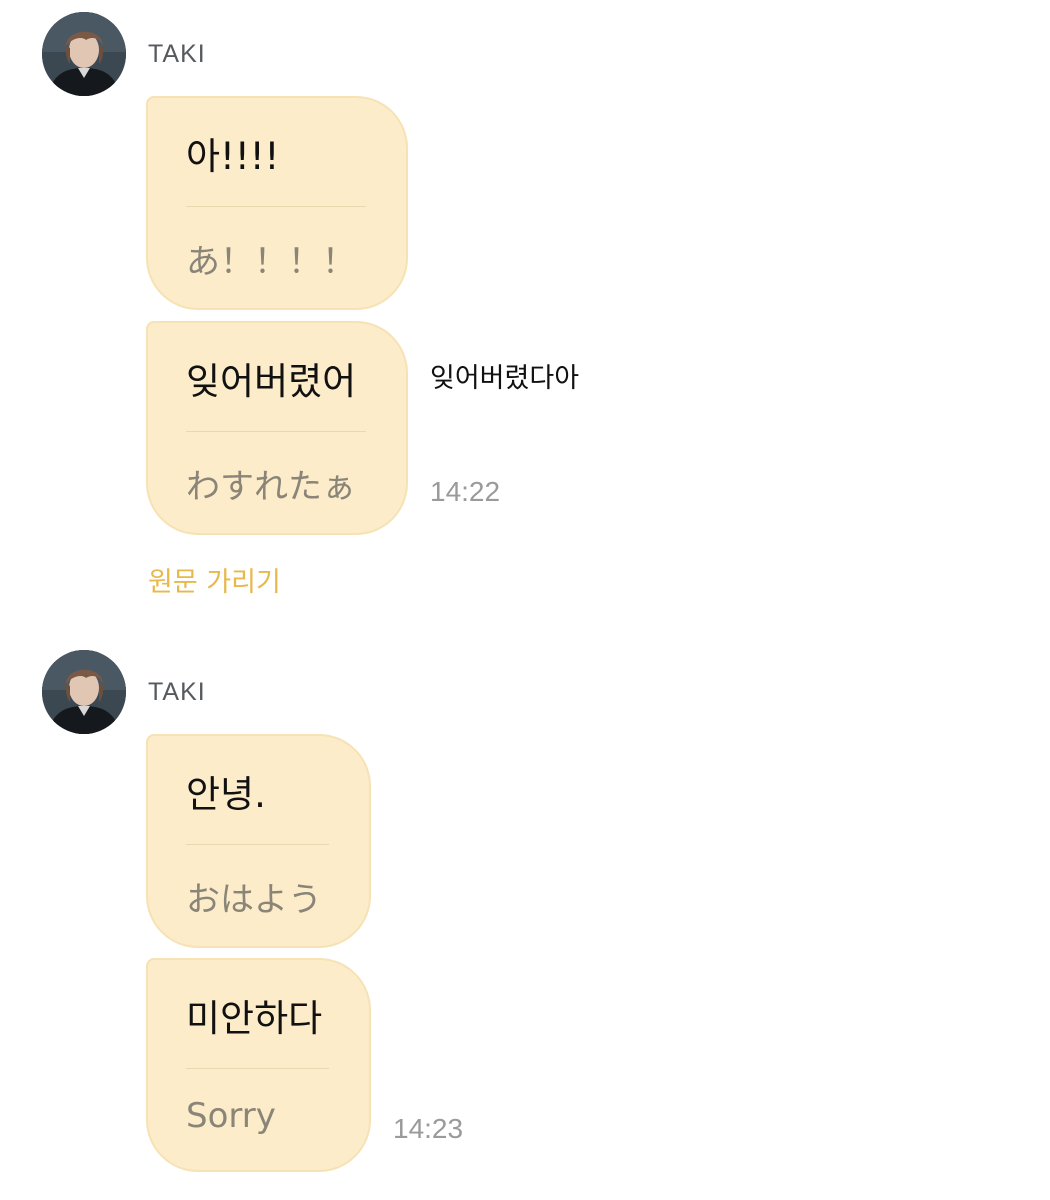  Describe the element at coordinates (428, 1128) in the screenshot. I see `message-timestamp: 14:23` at that location.